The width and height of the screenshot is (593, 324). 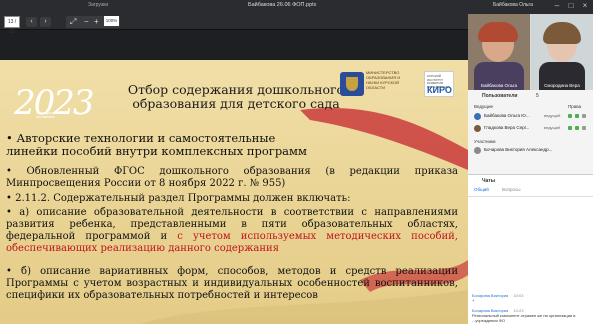 What do you see at coordinates (481, 189) in the screenshot?
I see `tab-general: Общий` at bounding box center [481, 189].